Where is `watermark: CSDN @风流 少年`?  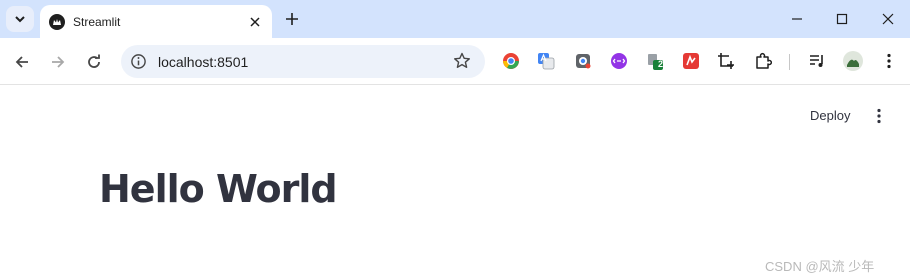 watermark: CSDN @风流 少年 is located at coordinates (820, 266).